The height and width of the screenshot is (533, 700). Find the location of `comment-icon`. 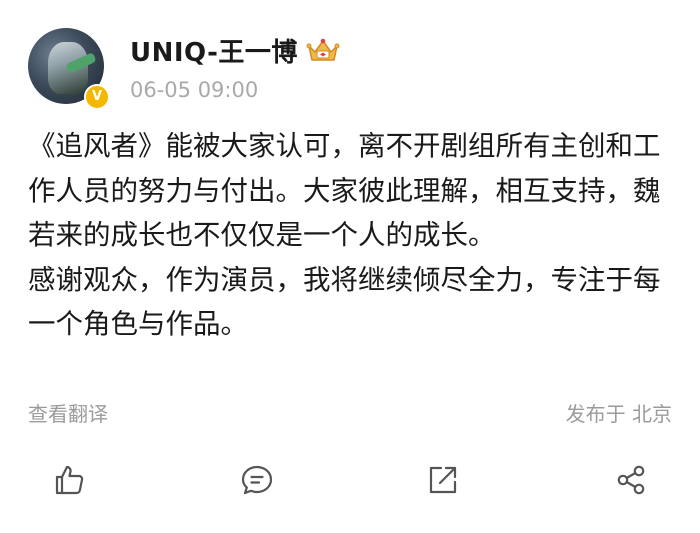

comment-icon is located at coordinates (257, 480).